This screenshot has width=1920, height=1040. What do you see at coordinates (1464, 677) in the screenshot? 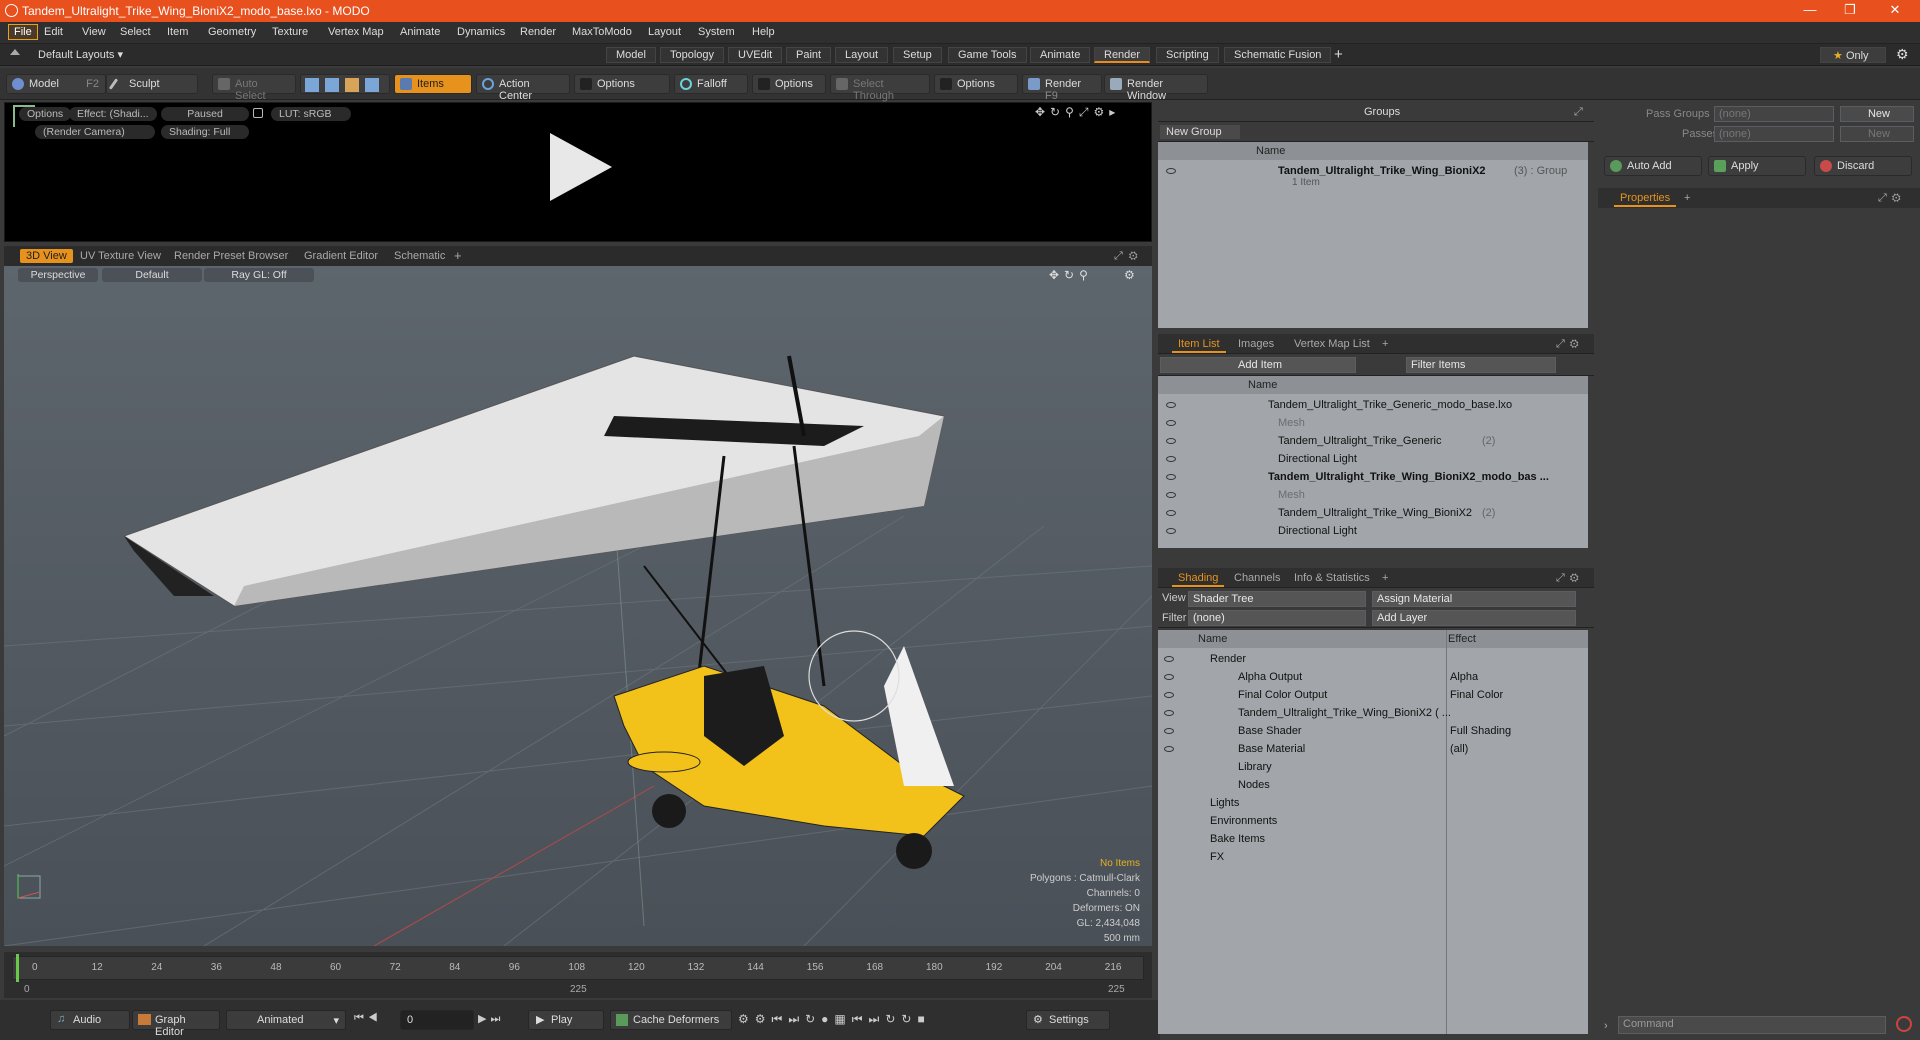
I see `shader-effect-value: Alpha` at bounding box center [1464, 677].